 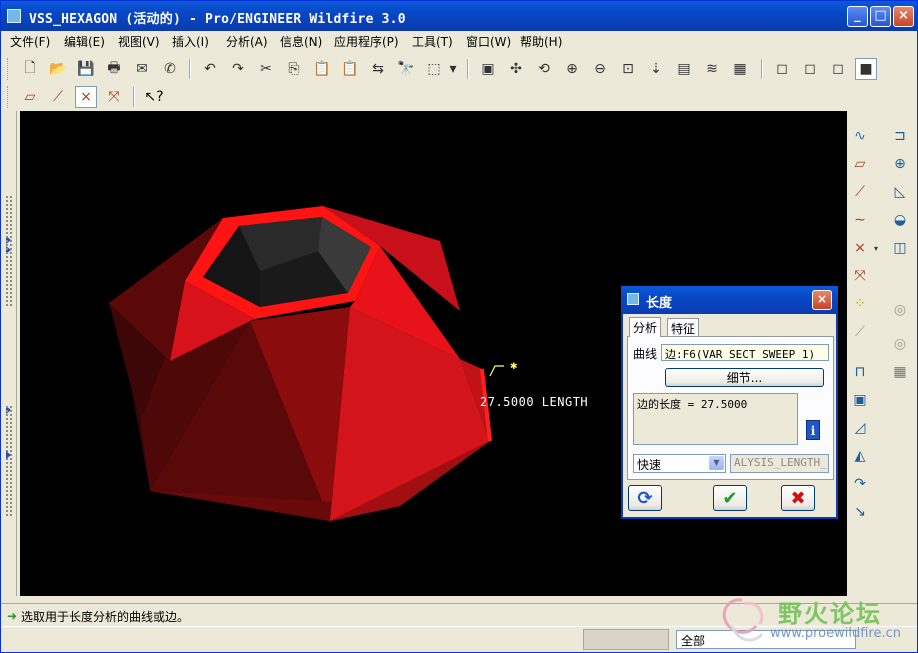 I want to click on copy-icon: ⎘, so click(x=294, y=69).